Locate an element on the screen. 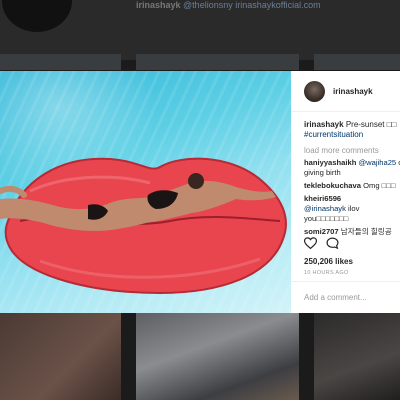  comment-item: somi2707 남자들의 힐링공 is located at coordinates (352, 232).